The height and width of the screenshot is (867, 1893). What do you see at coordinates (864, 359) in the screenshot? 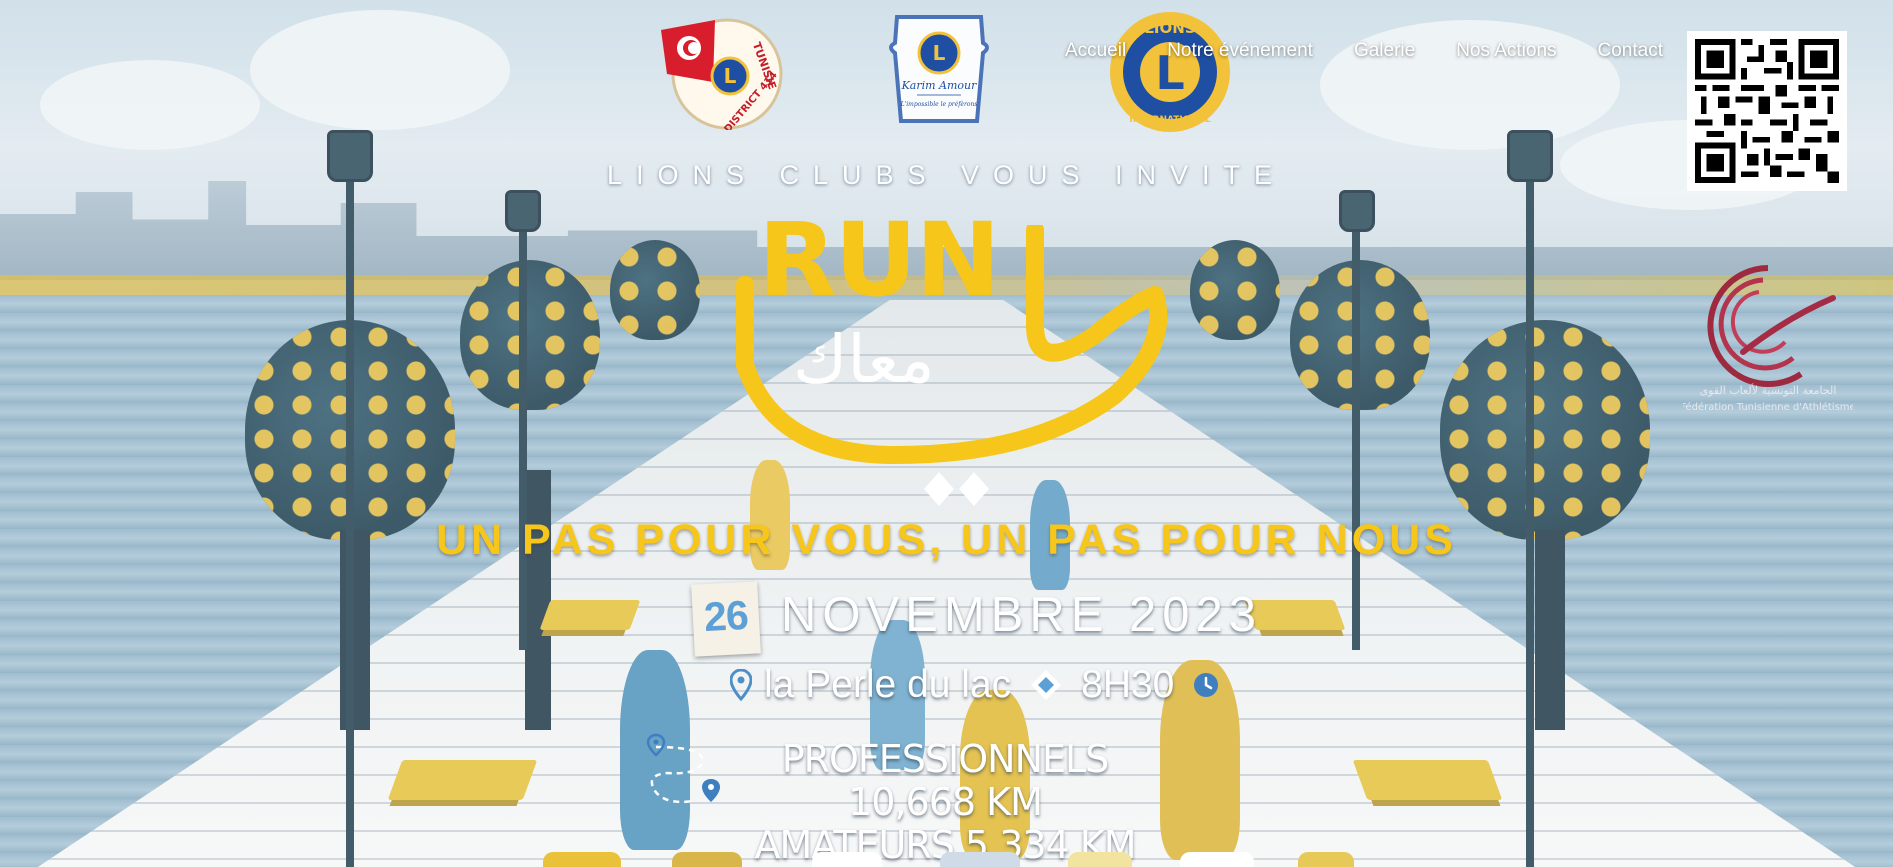
I see `run-arabic-title: معاك` at bounding box center [864, 359].